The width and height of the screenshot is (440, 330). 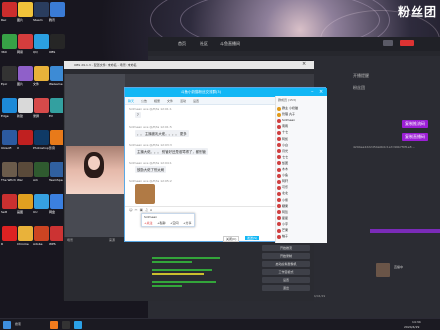 I want to click on taskbar-qq-icon, so click(x=78, y=325).